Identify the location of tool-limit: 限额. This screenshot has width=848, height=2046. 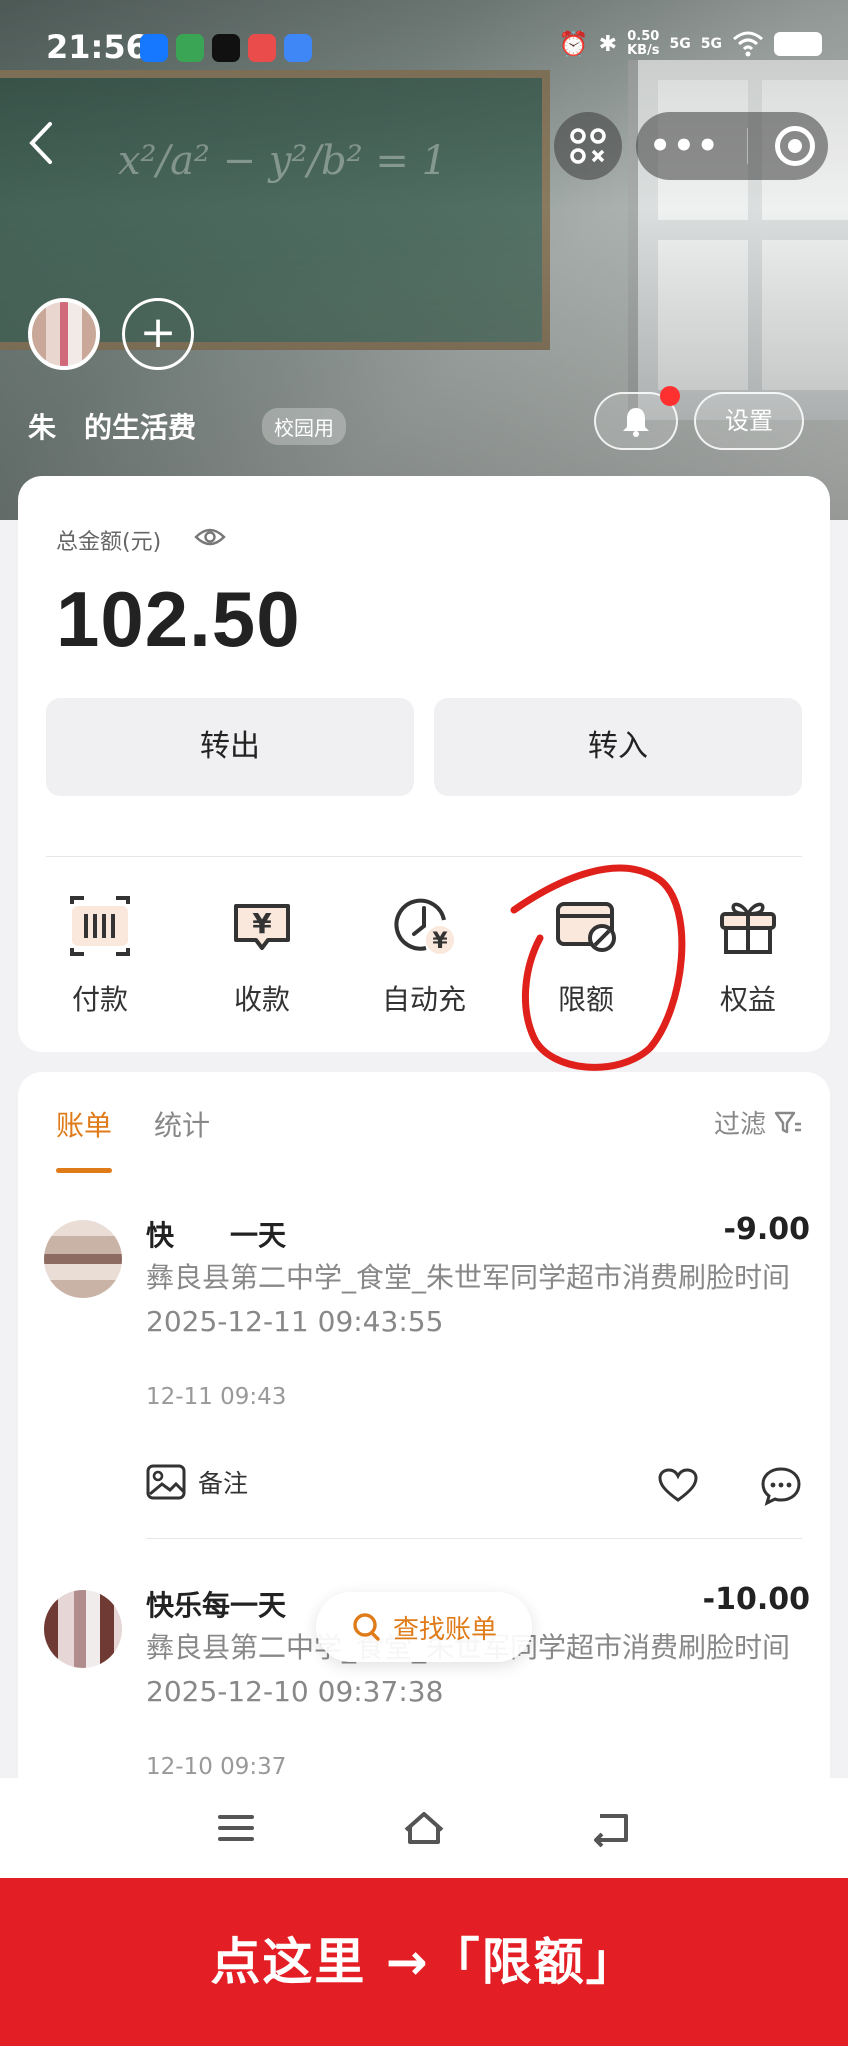
(586, 954).